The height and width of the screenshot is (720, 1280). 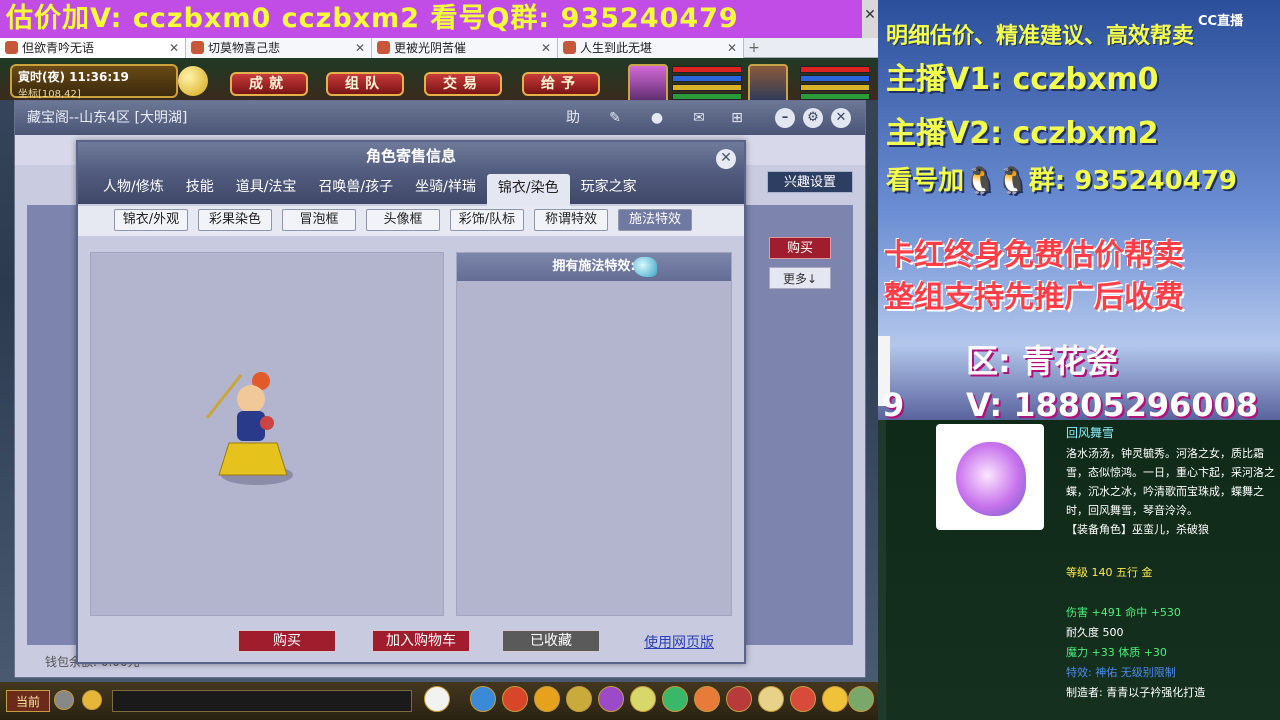 What do you see at coordinates (611, 699) in the screenshot?
I see `skill-5-icon` at bounding box center [611, 699].